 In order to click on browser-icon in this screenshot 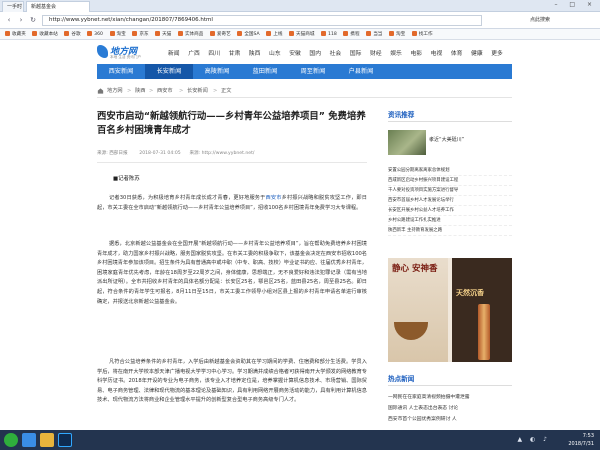, I will do `click(29, 440)`.